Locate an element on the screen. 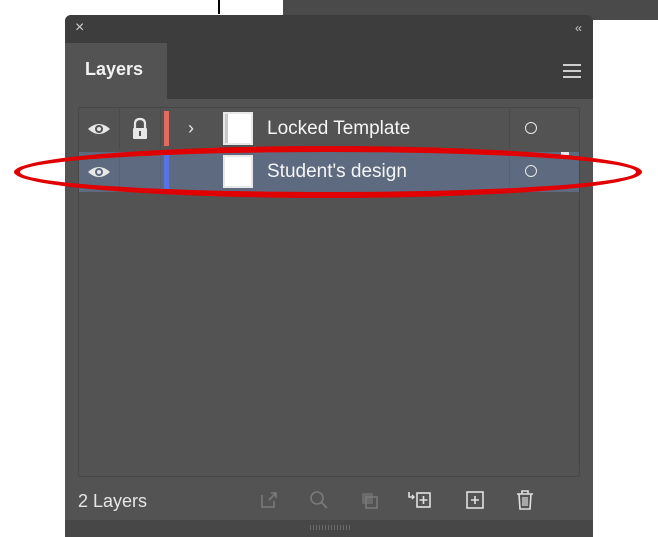 The width and height of the screenshot is (658, 537). hamburger-menu-icon is located at coordinates (572, 71).